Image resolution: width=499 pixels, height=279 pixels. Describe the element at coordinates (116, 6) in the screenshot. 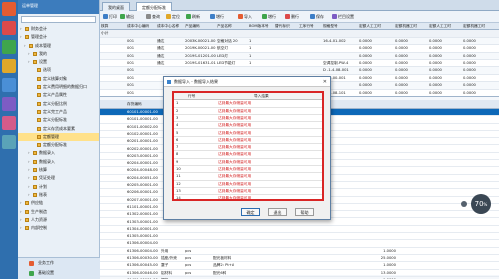

I see `tab-desktop: 我的桌面` at that location.